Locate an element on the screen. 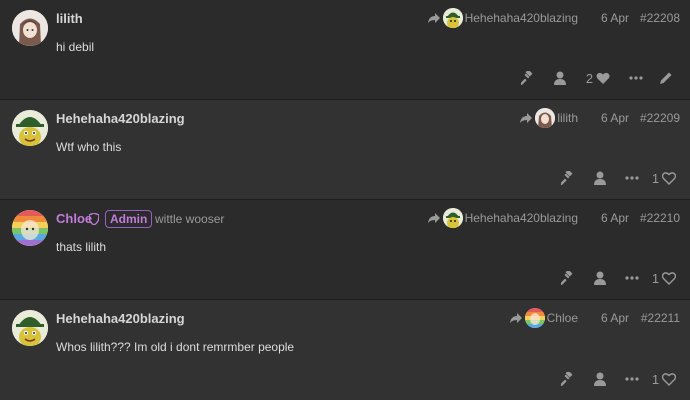 The height and width of the screenshot is (400, 690). post-body: Wtf who this is located at coordinates (89, 147).